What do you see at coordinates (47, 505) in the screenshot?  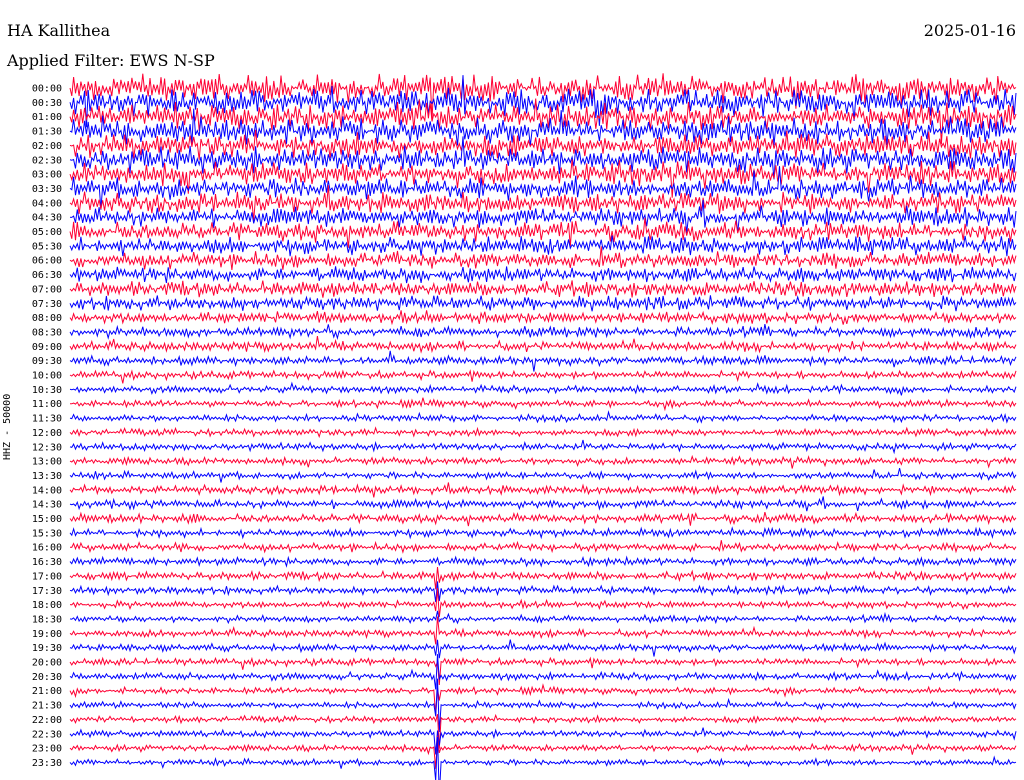 I see `row-label-1430: 14:30` at bounding box center [47, 505].